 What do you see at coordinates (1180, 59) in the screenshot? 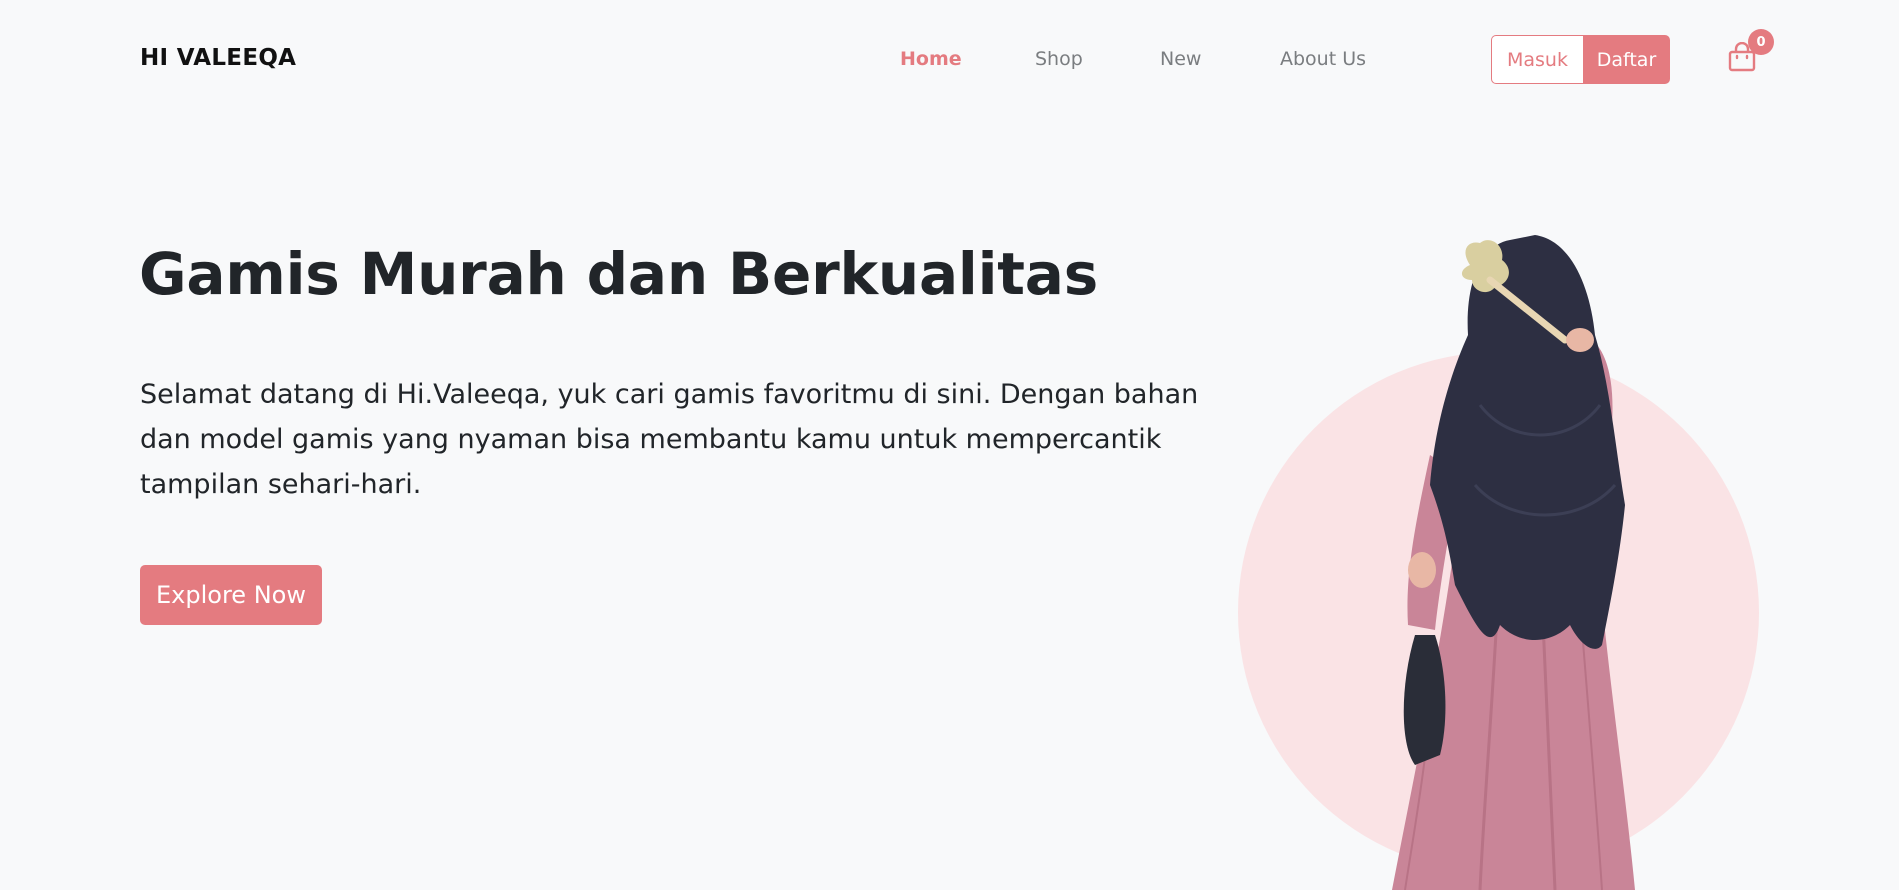
I see `nav-link-new: New` at bounding box center [1180, 59].